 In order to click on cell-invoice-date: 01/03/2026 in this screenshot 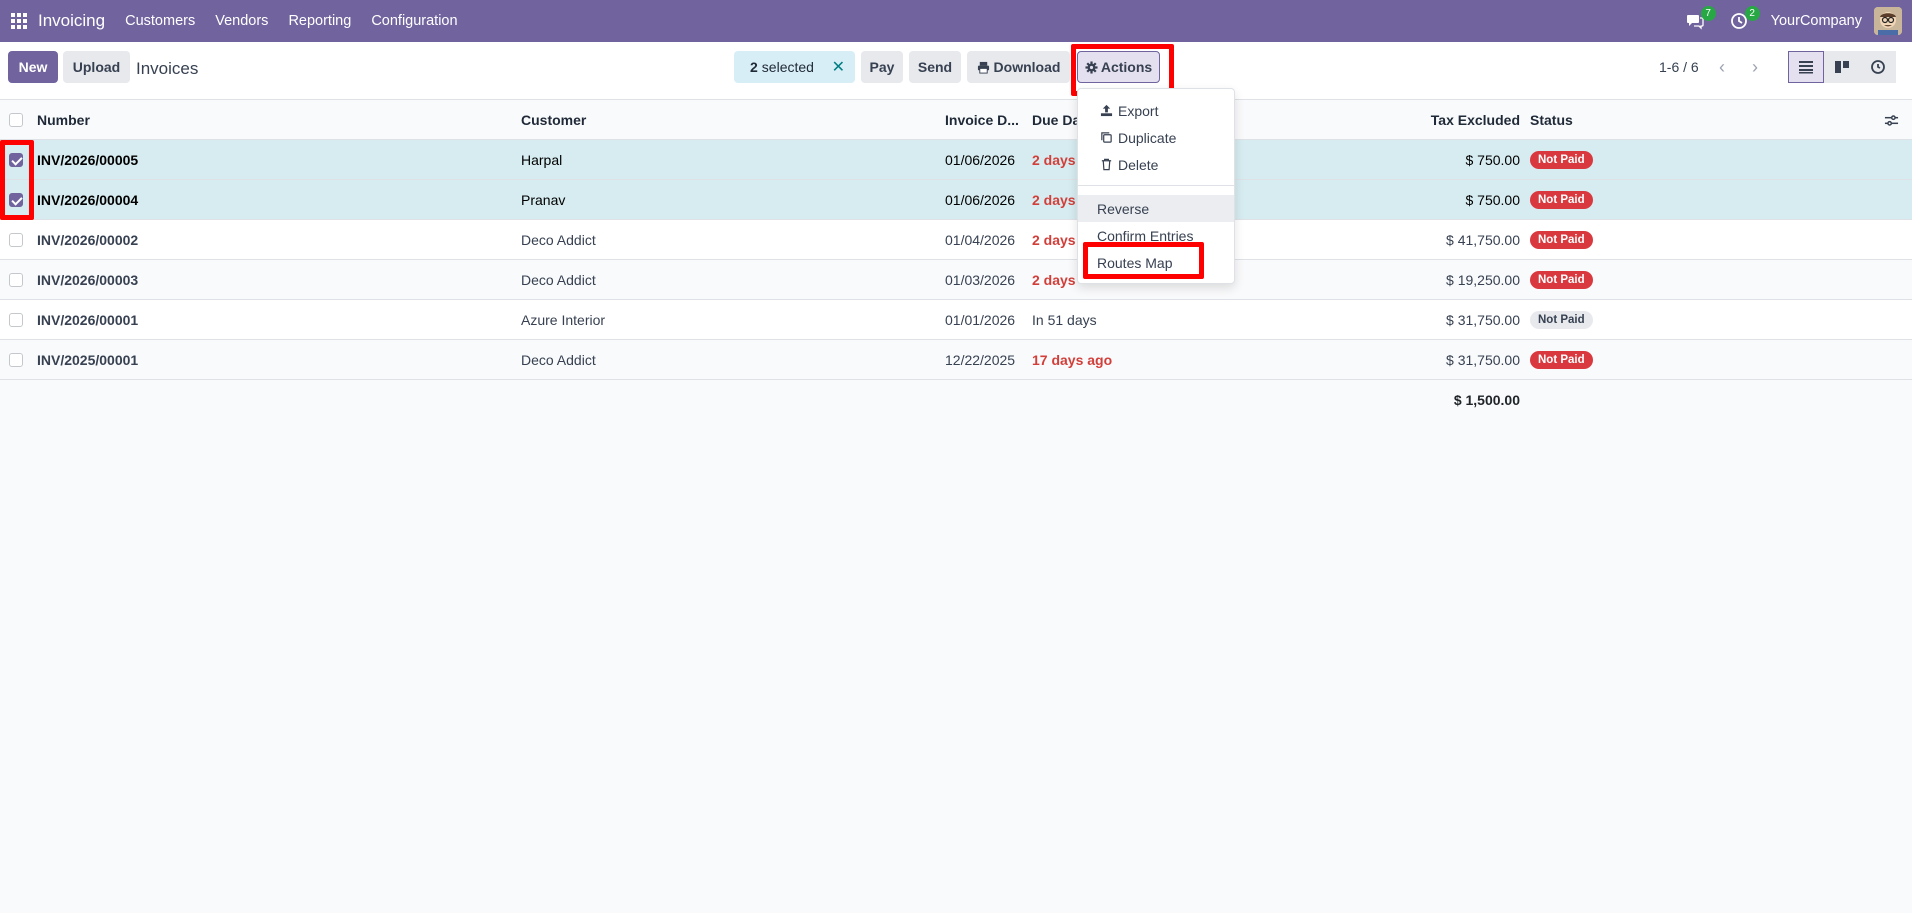, I will do `click(980, 280)`.